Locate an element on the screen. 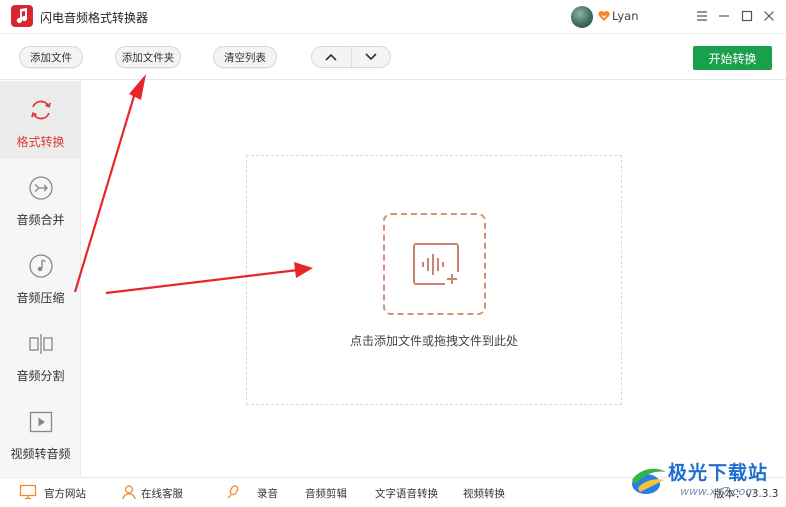 Image resolution: width=786 pixels, height=507 pixels. avatar is located at coordinates (582, 17).